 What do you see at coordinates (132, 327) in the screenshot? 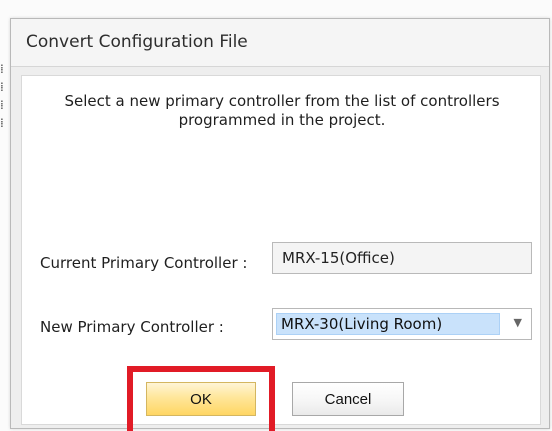
I see `new-controller-label: New Primary Controller :` at bounding box center [132, 327].